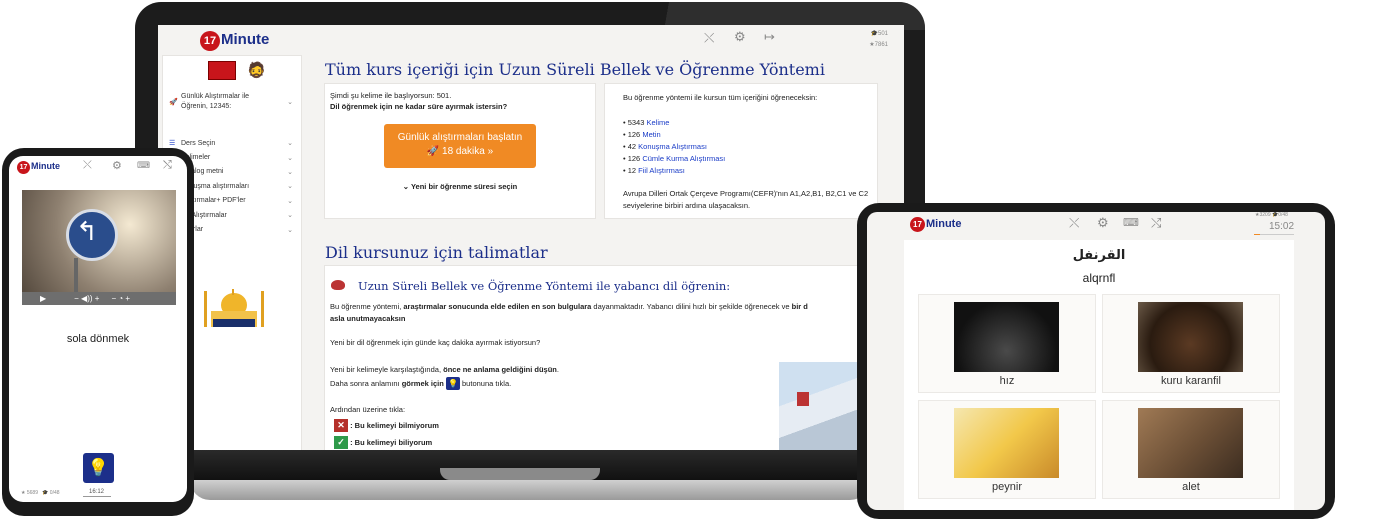 Image resolution: width=1400 pixels, height=532 pixels. What do you see at coordinates (1099, 255) in the screenshot?
I see `question-arabic: القرنفل` at bounding box center [1099, 255].